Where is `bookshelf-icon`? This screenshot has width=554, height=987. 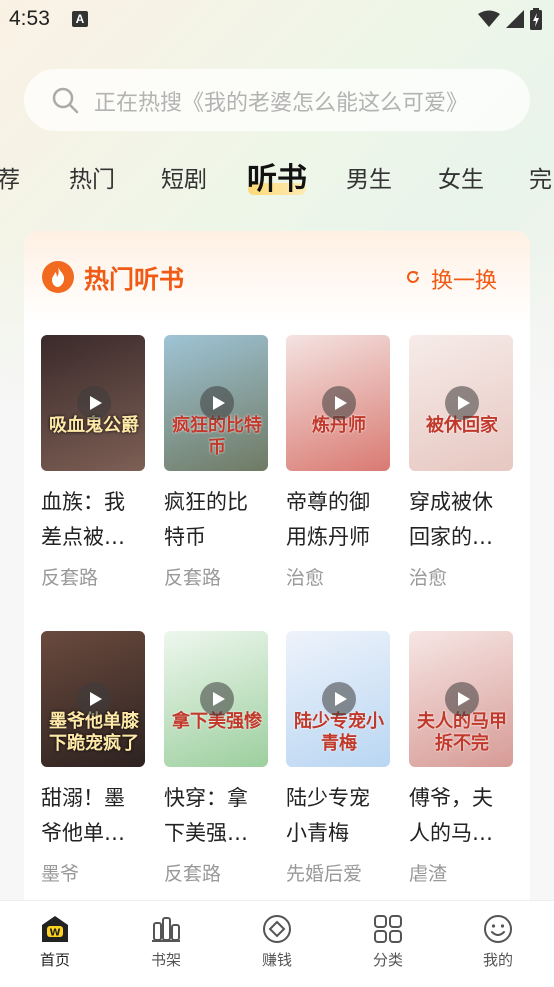 bookshelf-icon is located at coordinates (166, 929).